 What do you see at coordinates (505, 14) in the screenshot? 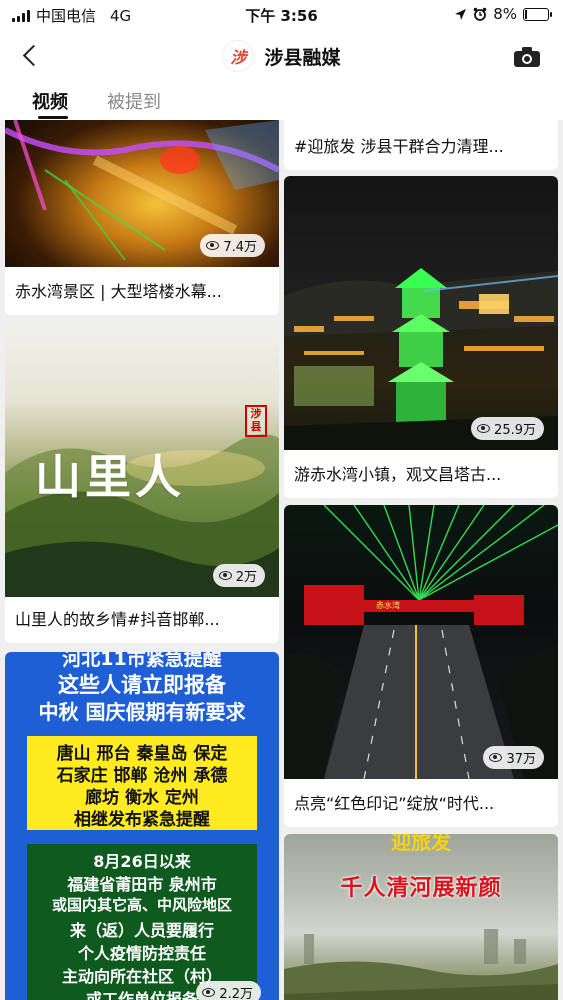
I see `battery-percent: 8%` at bounding box center [505, 14].